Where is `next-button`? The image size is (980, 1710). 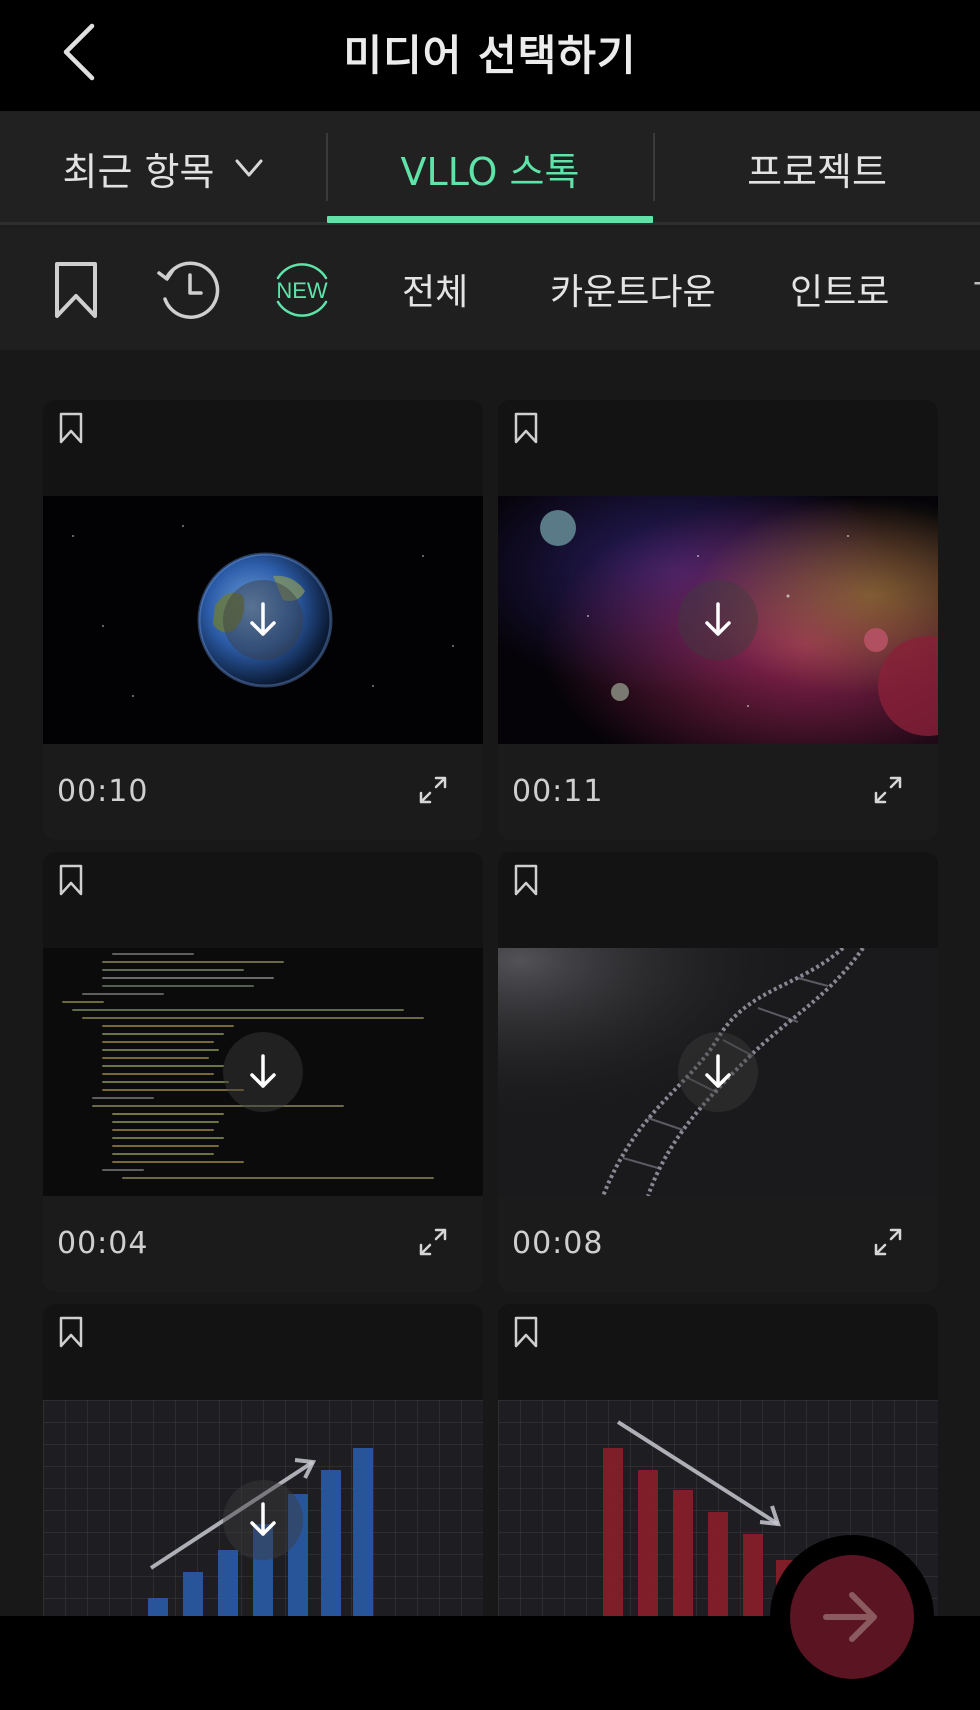 next-button is located at coordinates (852, 1617).